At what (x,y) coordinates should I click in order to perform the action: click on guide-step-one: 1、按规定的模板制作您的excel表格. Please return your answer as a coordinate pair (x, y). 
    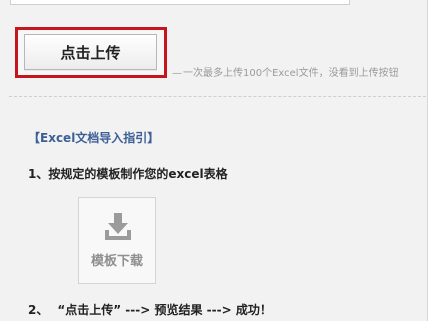
    Looking at the image, I should click on (128, 174).